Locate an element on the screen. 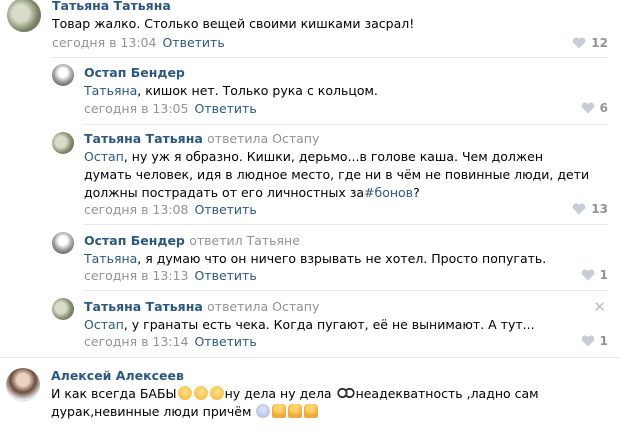 This screenshot has height=437, width=620. like-count: 6 is located at coordinates (603, 108).